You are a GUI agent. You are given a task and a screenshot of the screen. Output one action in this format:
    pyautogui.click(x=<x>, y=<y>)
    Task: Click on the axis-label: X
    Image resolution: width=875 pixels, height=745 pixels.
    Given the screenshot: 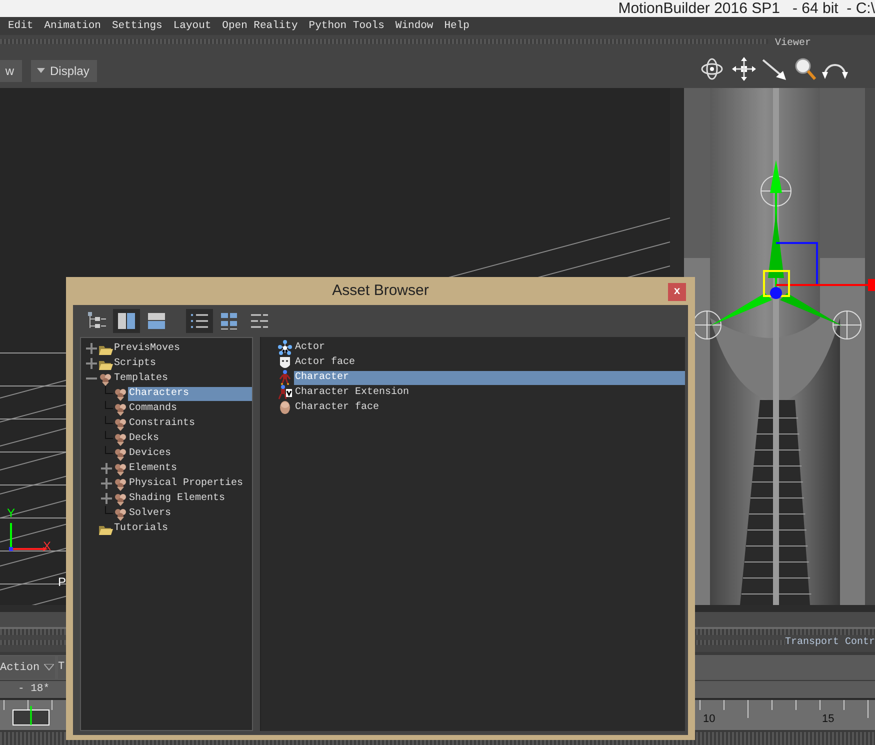 What is the action you would take?
    pyautogui.click(x=47, y=546)
    